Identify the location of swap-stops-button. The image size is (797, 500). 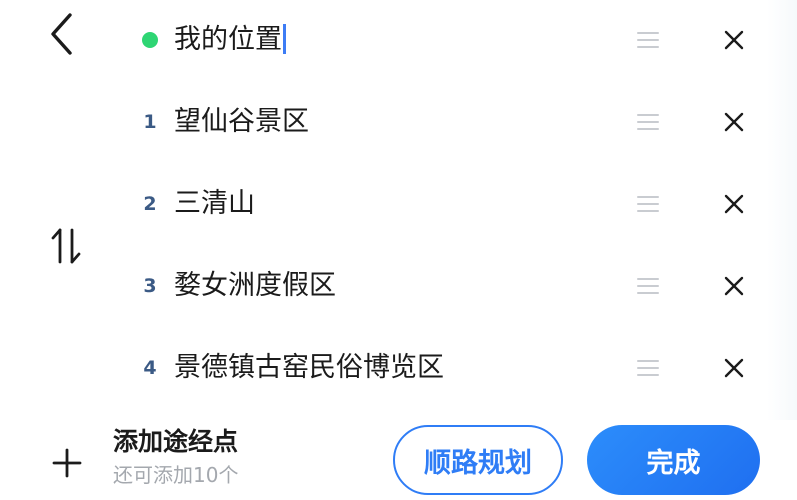
(66, 246).